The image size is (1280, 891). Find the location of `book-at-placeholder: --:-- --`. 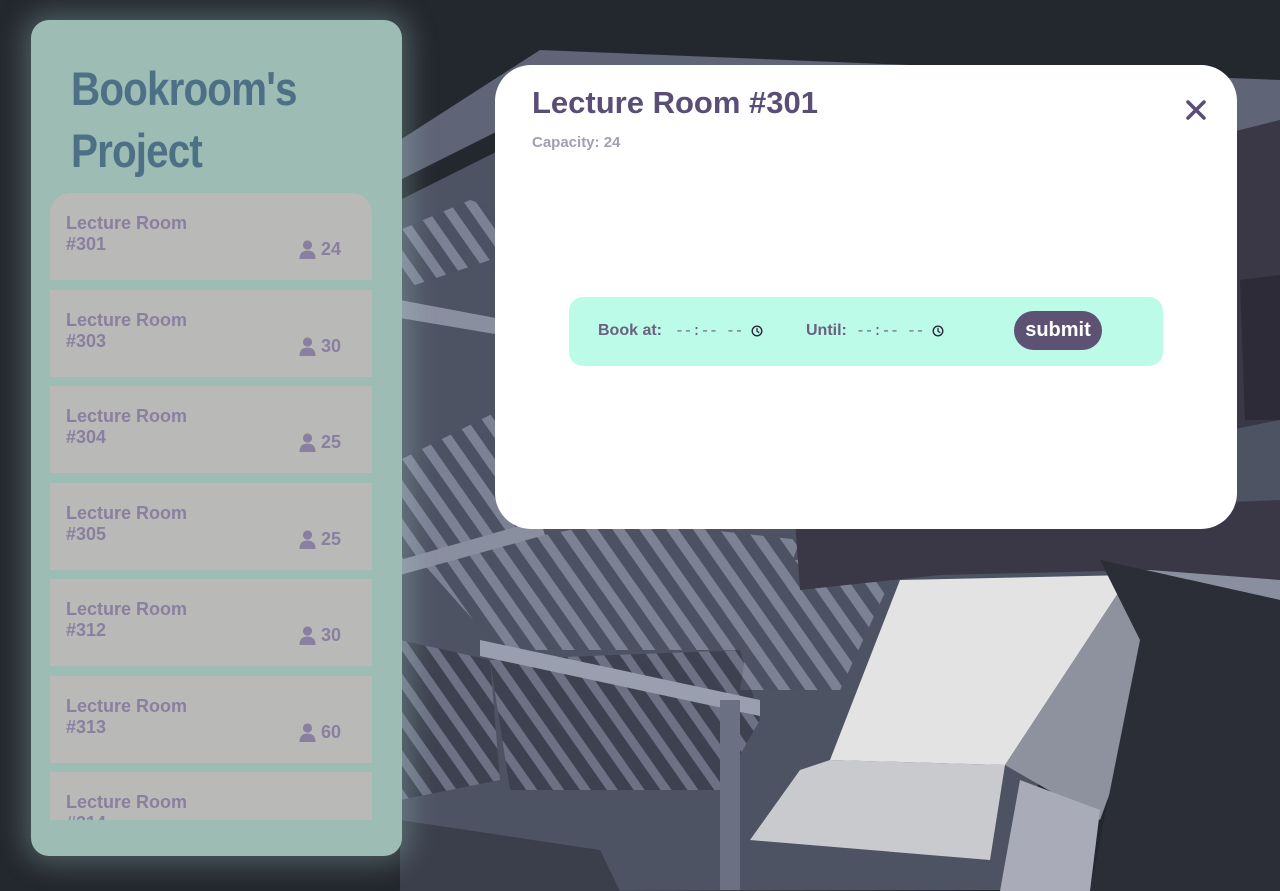

book-at-placeholder: --:-- -- is located at coordinates (709, 331).